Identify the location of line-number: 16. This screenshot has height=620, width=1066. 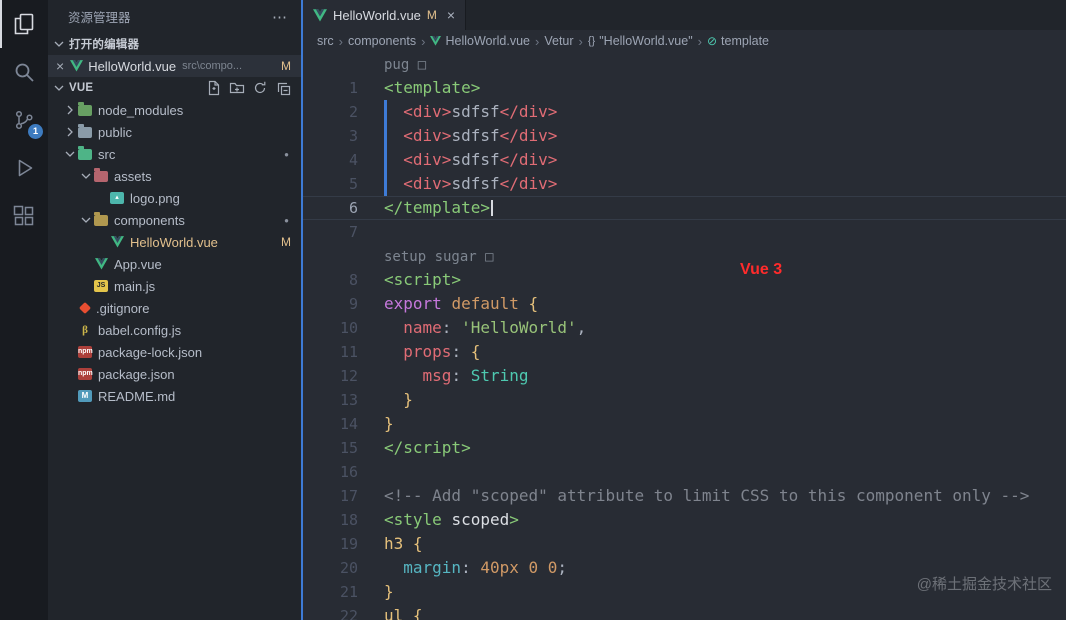
(330, 472).